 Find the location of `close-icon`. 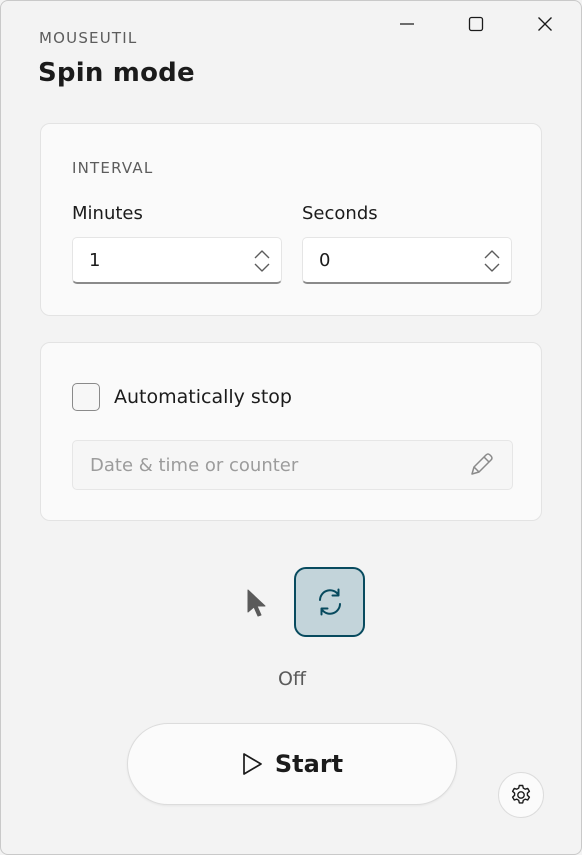

close-icon is located at coordinates (545, 24).